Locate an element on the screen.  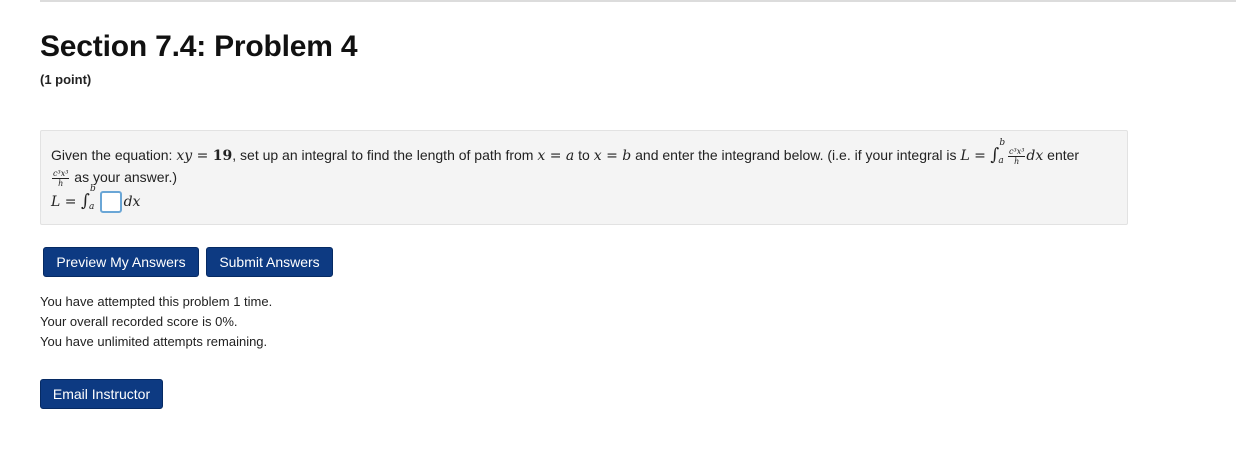
remaining-attempts-status: You have unlimited attempts remaining. is located at coordinates (154, 341).